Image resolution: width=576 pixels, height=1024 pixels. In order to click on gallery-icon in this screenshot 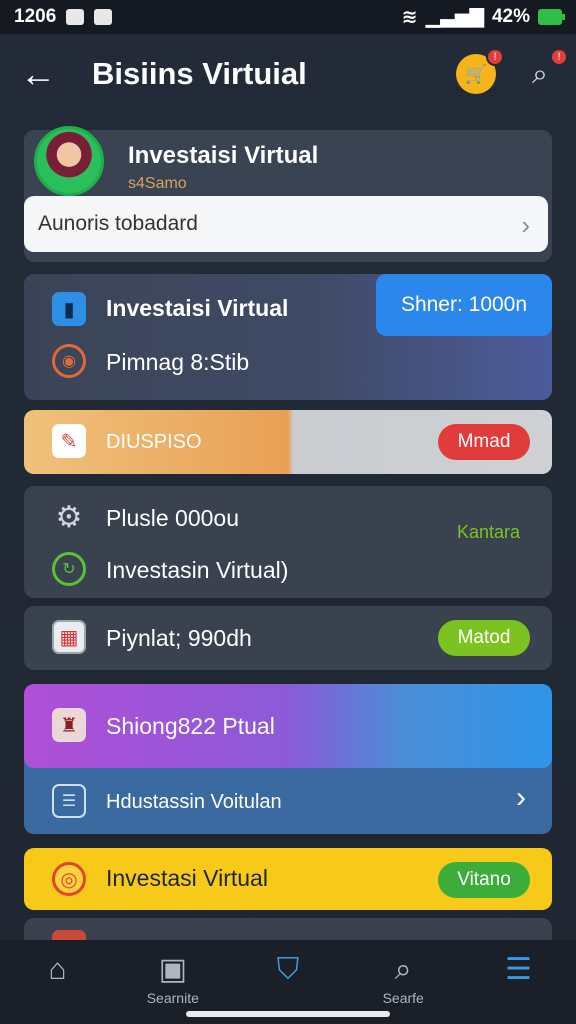, I will do `click(103, 17)`.